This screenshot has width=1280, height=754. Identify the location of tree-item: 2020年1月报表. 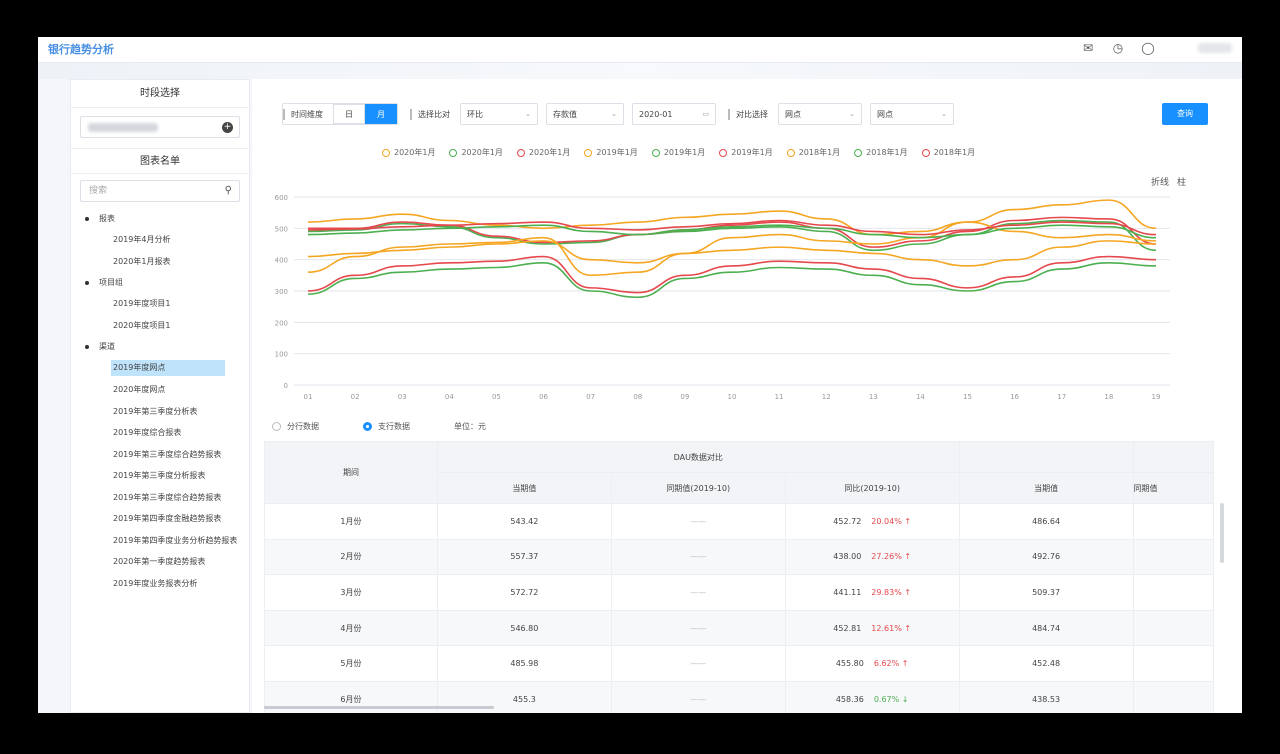
(160, 262).